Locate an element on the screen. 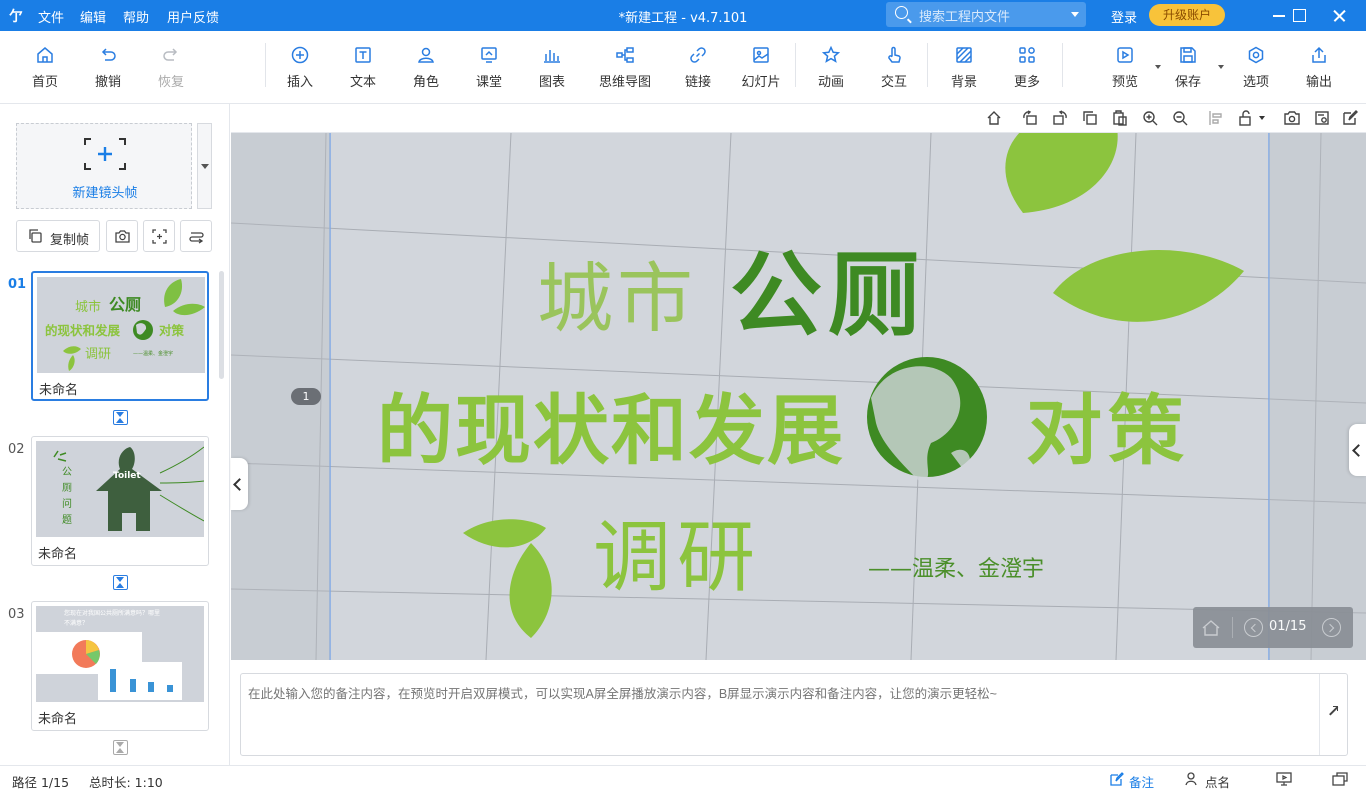 This screenshot has width=1366, height=791. slide-author: ——温柔、金澄宇 is located at coordinates (956, 567).